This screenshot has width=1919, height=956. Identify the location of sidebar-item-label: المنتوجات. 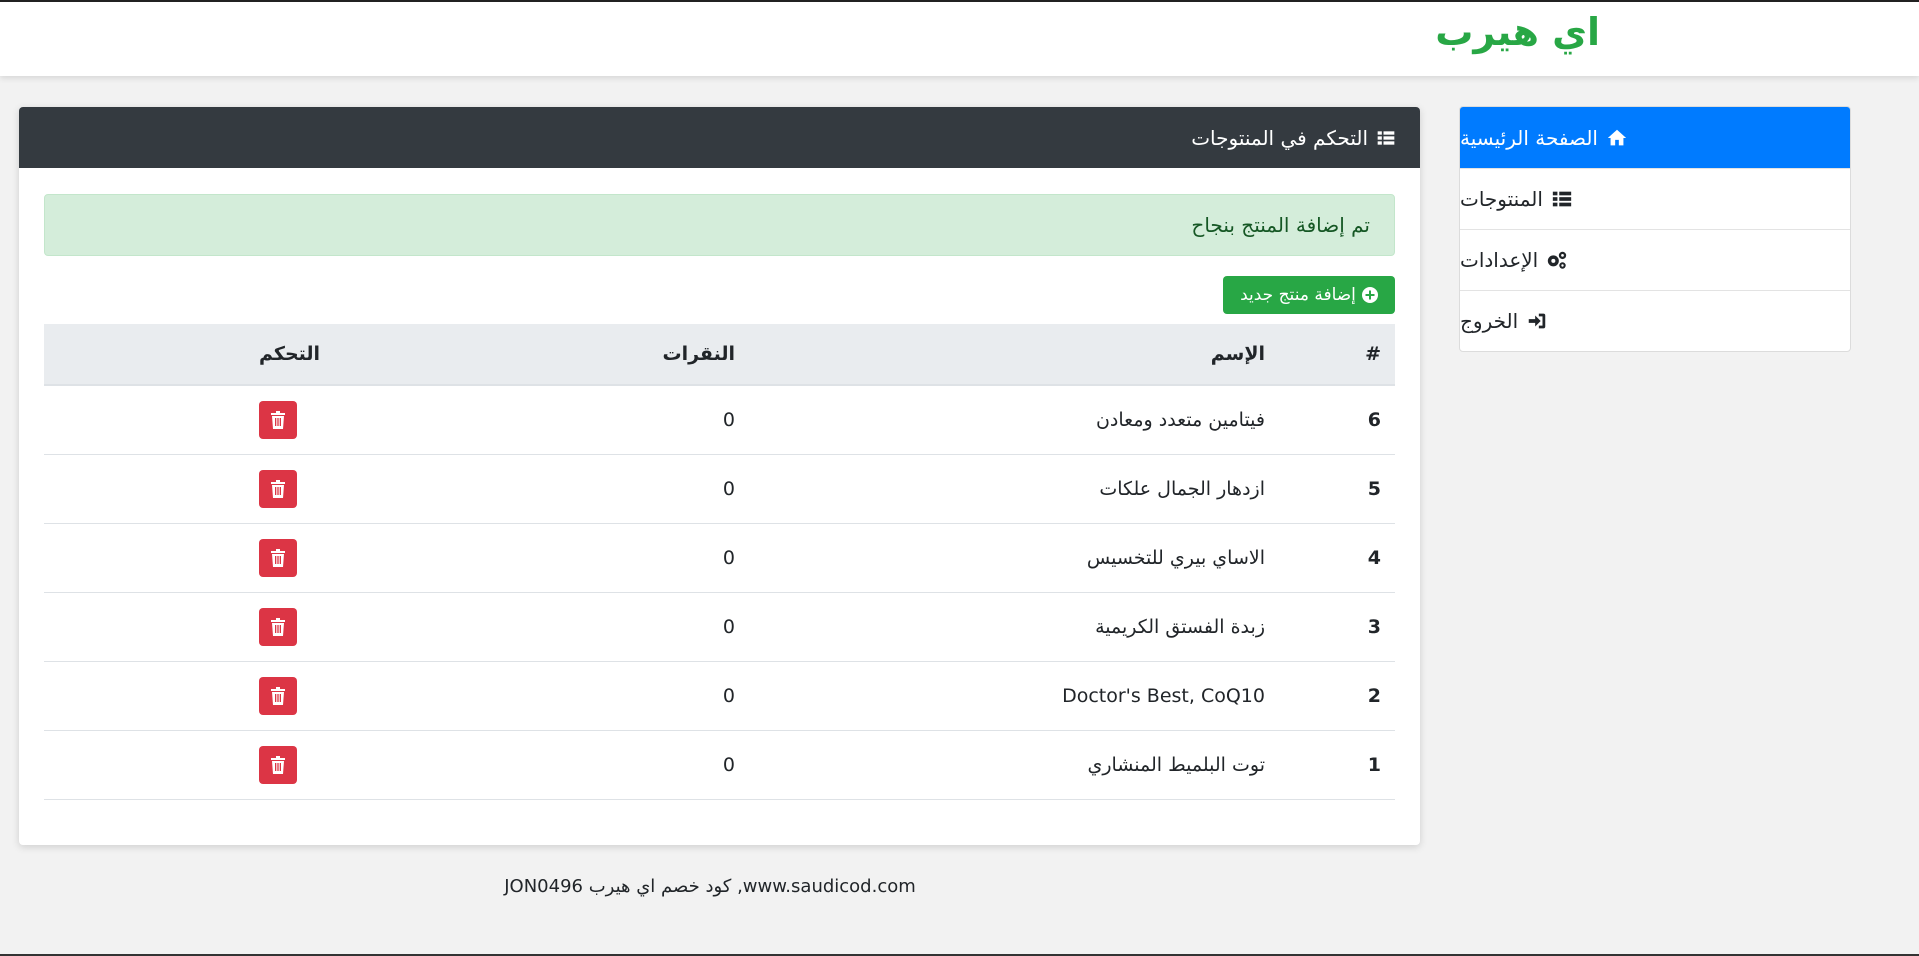
(1501, 199).